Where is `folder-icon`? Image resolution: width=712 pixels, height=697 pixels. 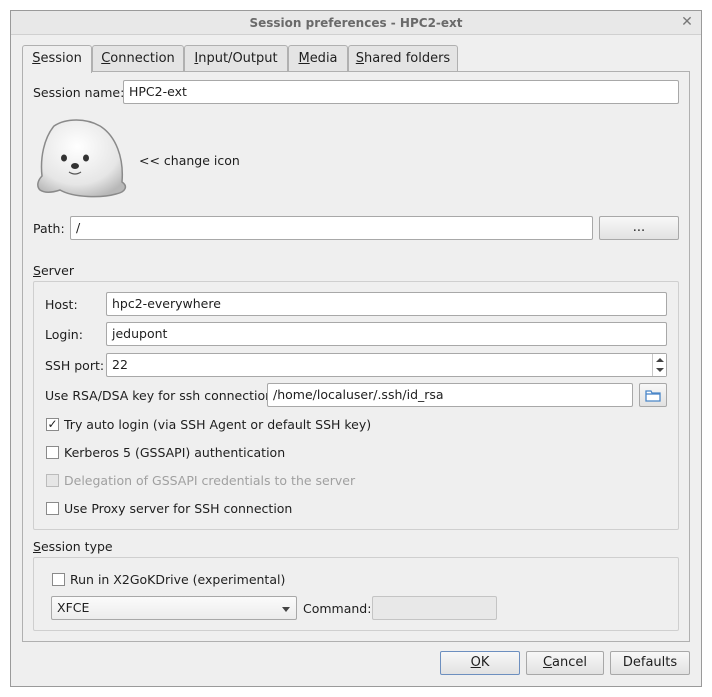
folder-icon is located at coordinates (653, 396).